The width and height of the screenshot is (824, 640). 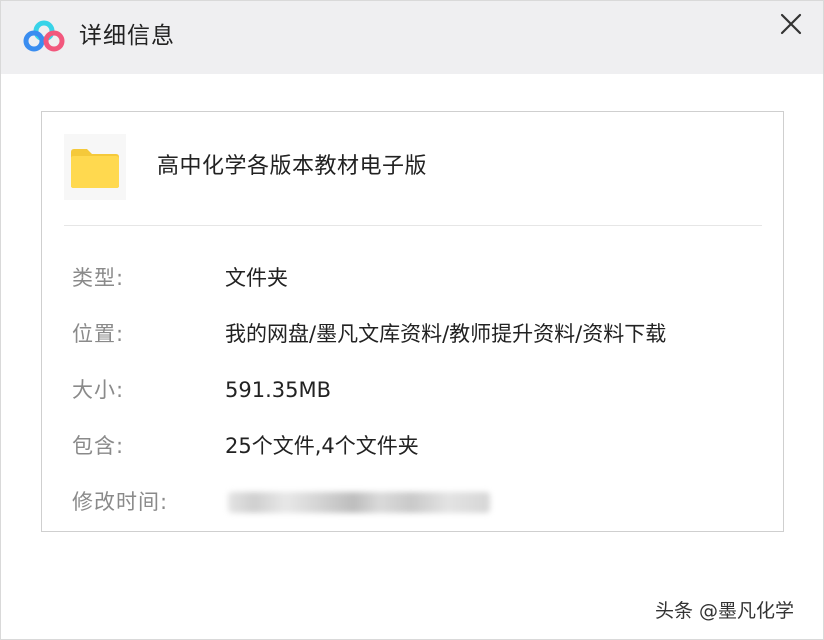 What do you see at coordinates (278, 390) in the screenshot?
I see `detail-value: 591.35MB` at bounding box center [278, 390].